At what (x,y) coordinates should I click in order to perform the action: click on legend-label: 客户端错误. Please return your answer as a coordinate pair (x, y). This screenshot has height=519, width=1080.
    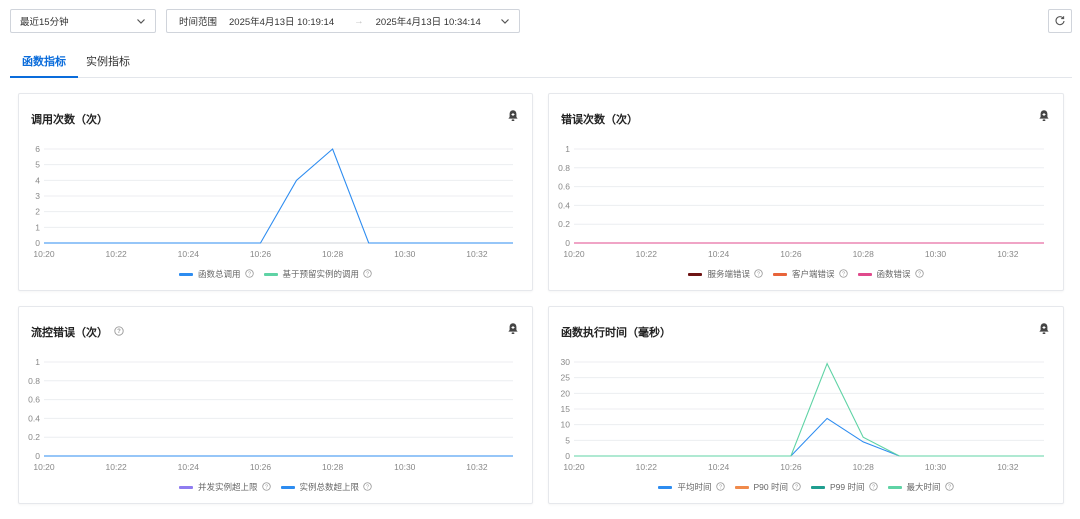
    Looking at the image, I should click on (813, 274).